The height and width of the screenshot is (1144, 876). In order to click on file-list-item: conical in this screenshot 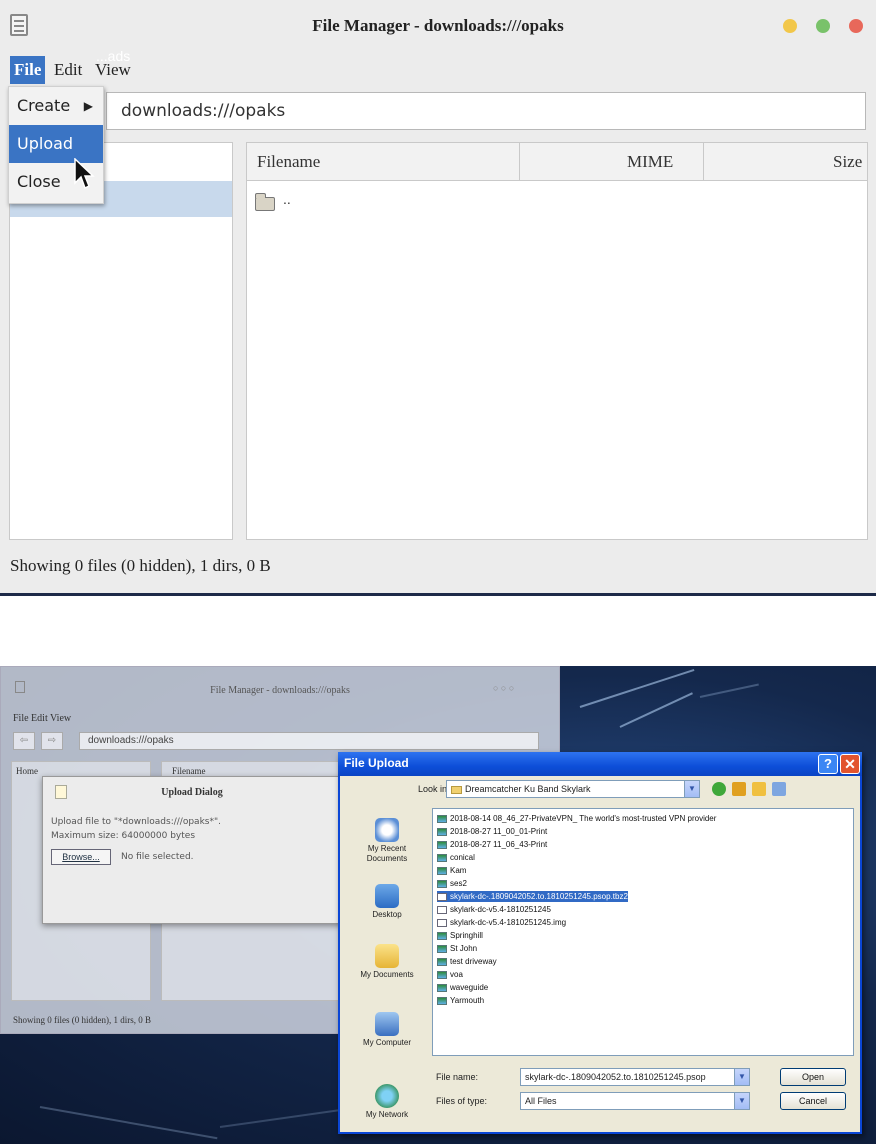, I will do `click(456, 857)`.